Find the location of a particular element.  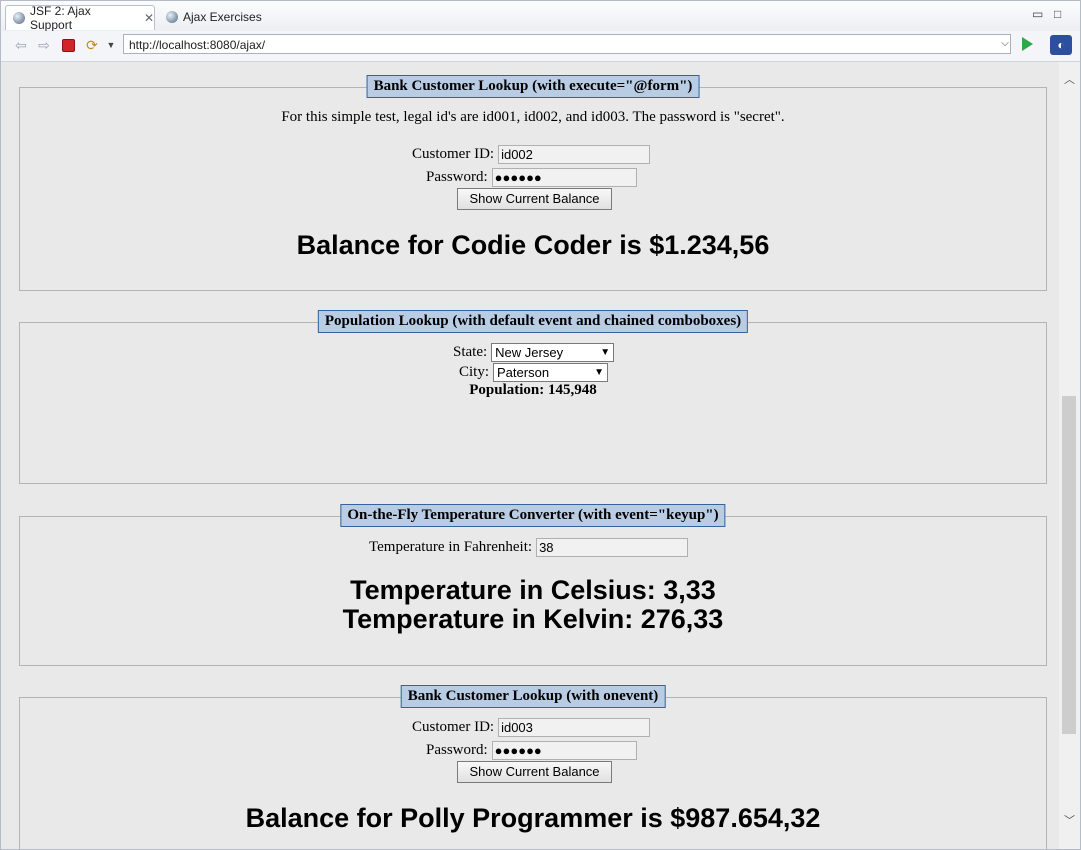

maximize-icon: □ is located at coordinates (1057, 14).